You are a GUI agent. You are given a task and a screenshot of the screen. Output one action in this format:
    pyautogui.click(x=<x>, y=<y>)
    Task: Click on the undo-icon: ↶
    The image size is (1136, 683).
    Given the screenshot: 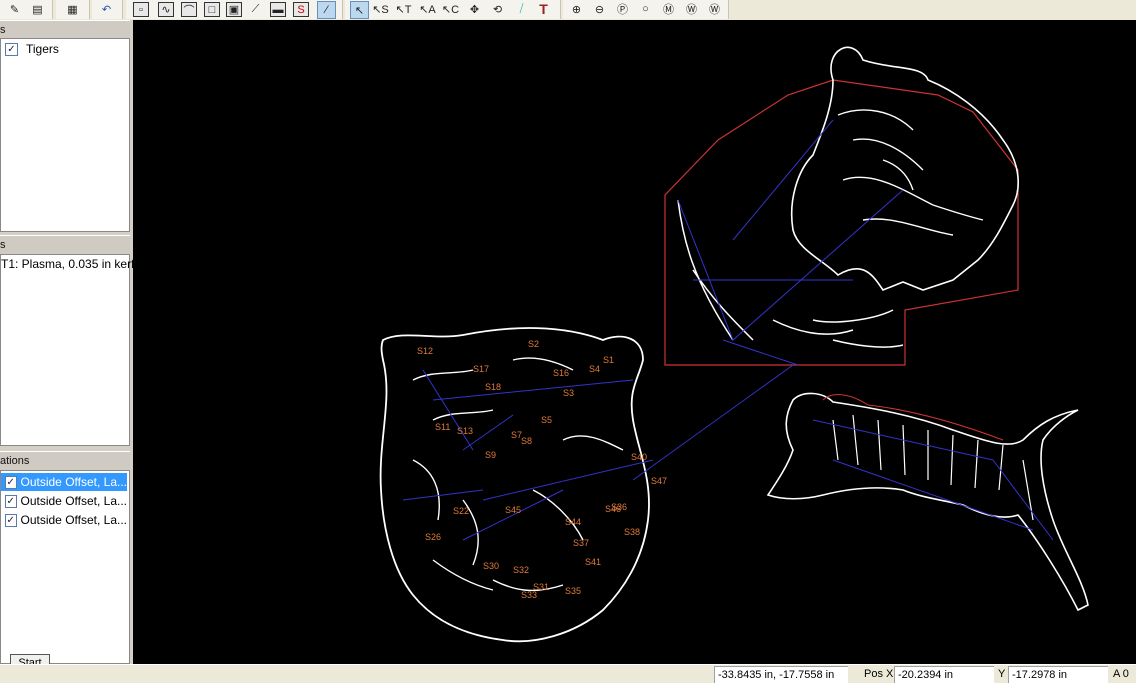 What is the action you would take?
    pyautogui.click(x=106, y=9)
    